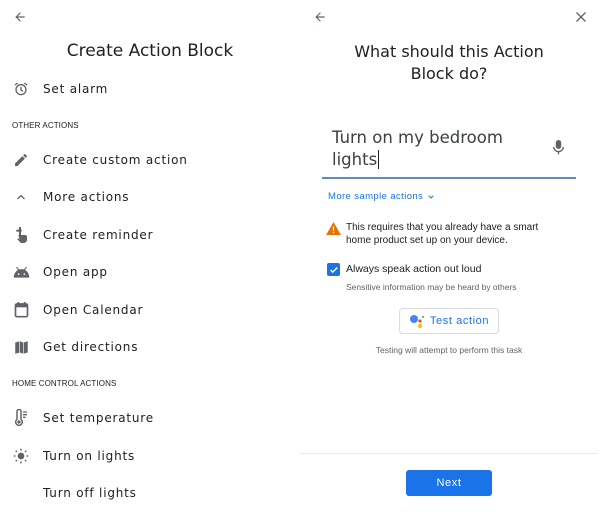 This screenshot has width=600, height=512. I want to click on input-text: Turn on my bedroom, so click(417, 137).